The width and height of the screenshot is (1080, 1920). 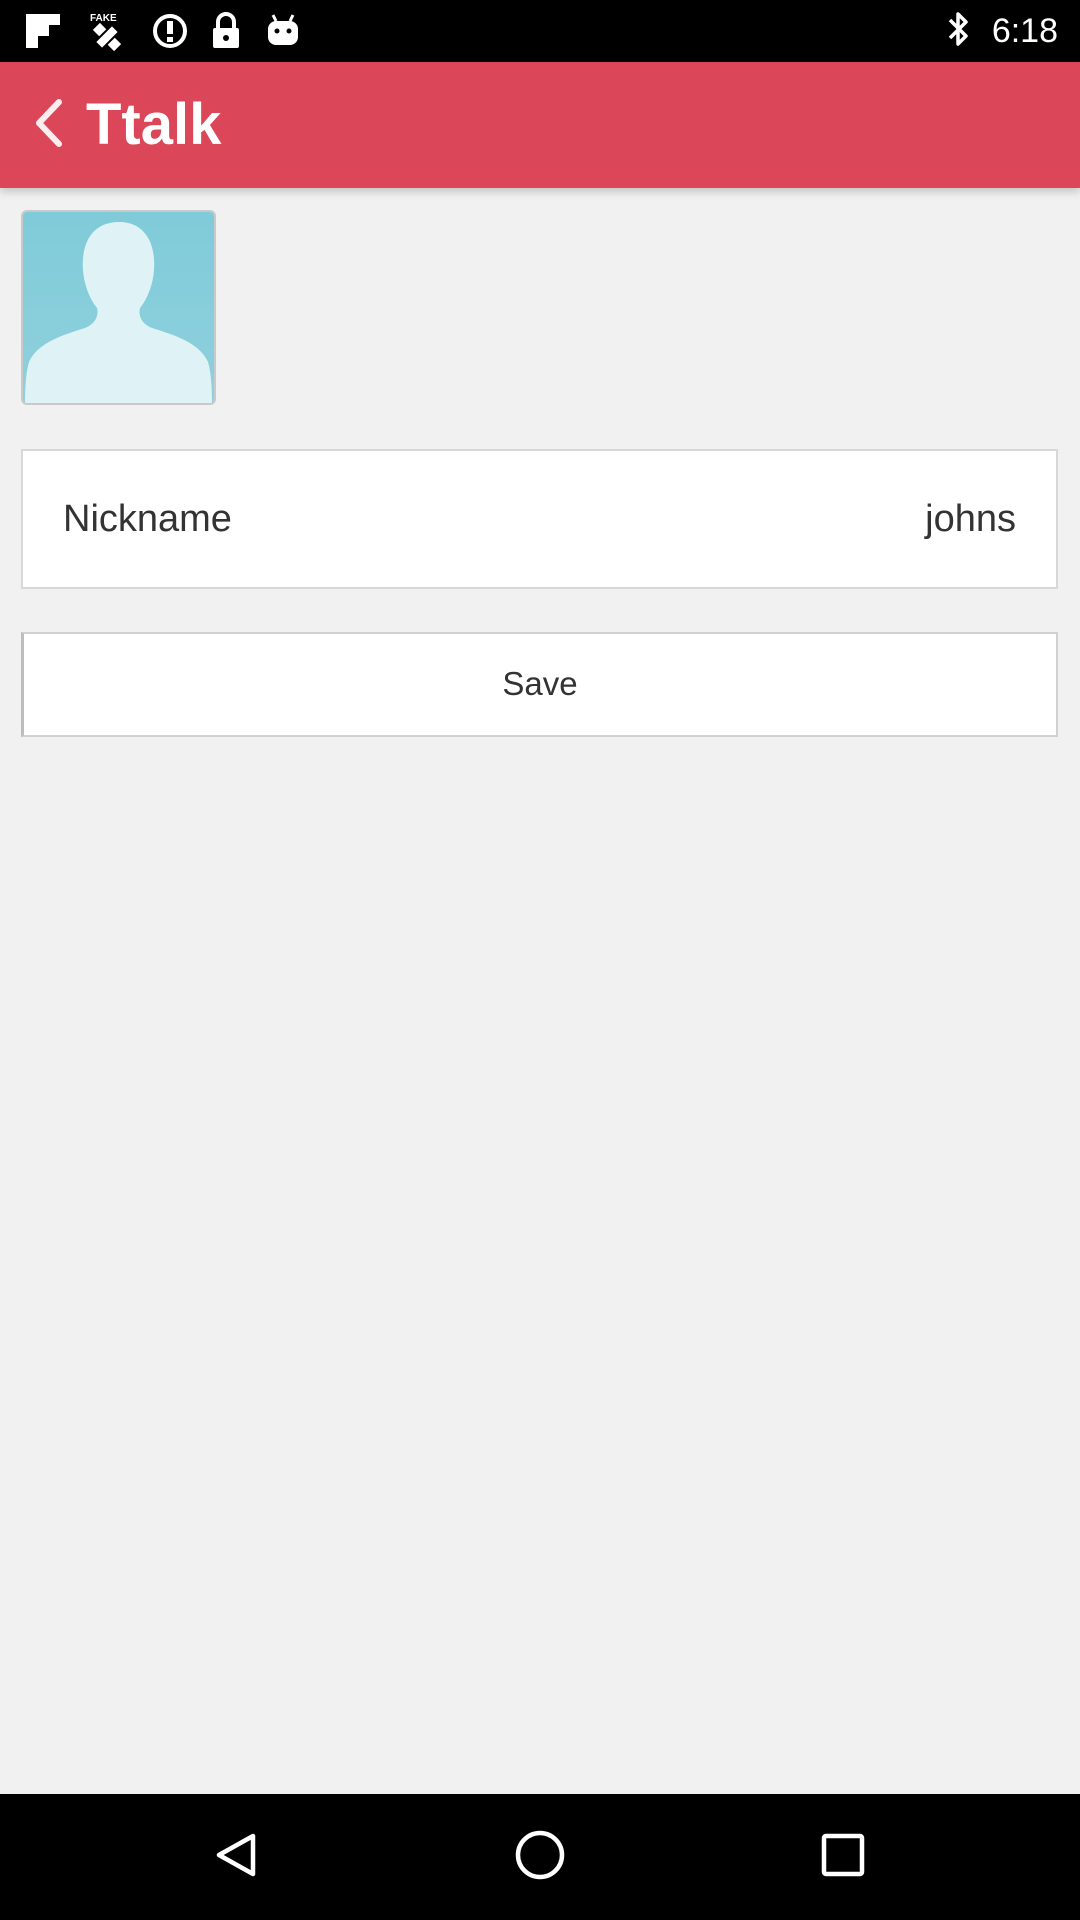 I want to click on back-triangle-icon, so click(x=236, y=1857).